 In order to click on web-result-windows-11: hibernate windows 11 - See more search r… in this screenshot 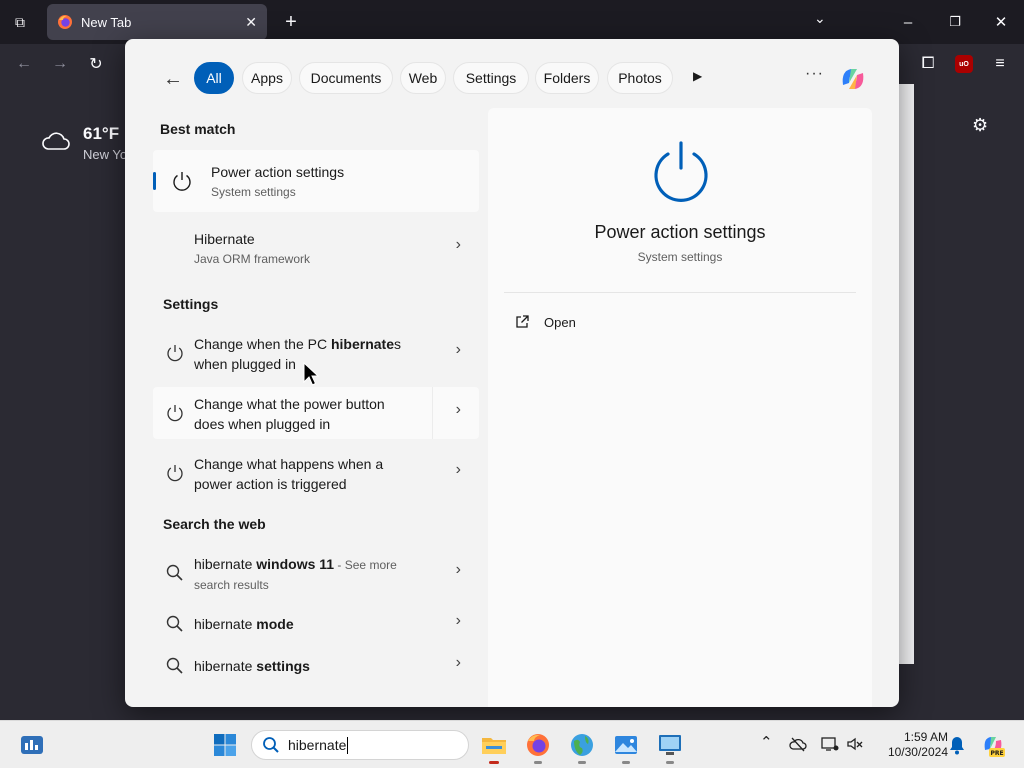, I will do `click(316, 573)`.